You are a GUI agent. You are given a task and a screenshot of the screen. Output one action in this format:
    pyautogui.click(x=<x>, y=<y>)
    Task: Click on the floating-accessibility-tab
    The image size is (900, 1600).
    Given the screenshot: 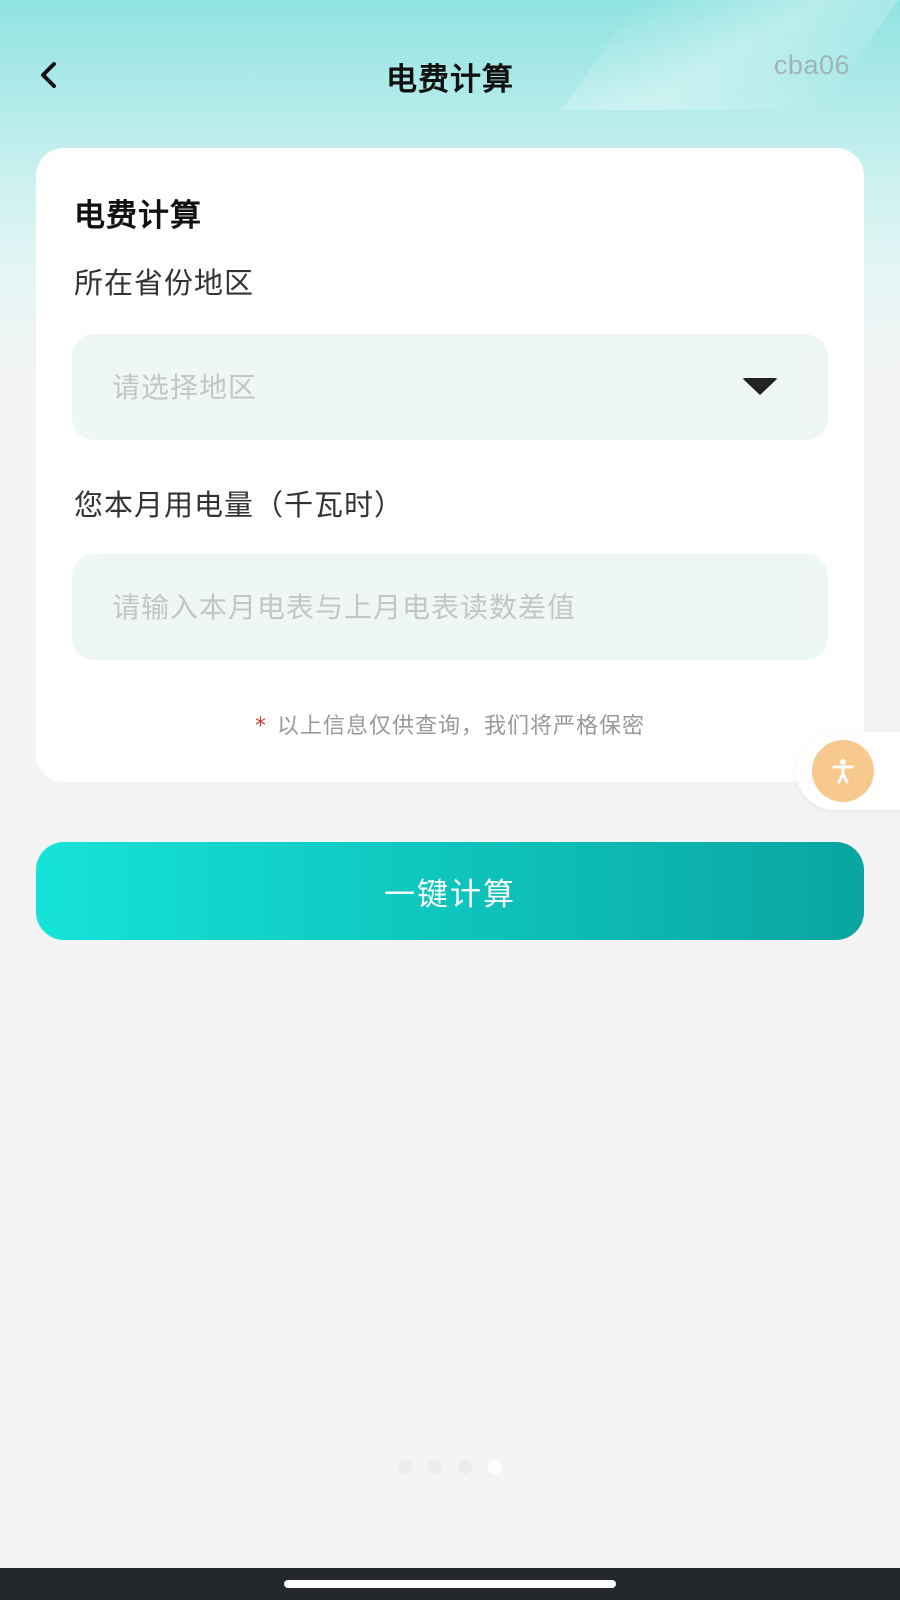 What is the action you would take?
    pyautogui.click(x=848, y=771)
    